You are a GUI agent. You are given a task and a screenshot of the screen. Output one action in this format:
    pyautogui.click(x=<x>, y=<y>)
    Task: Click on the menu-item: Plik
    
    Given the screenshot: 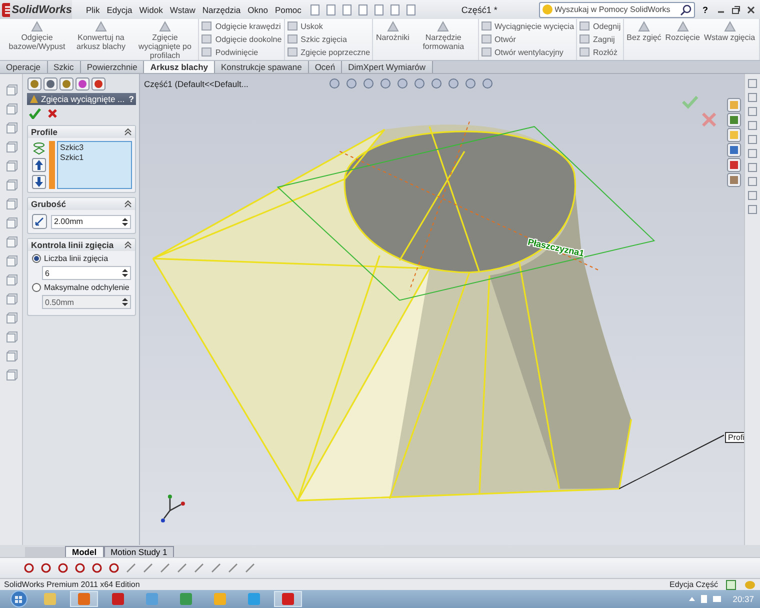 What is the action you would take?
    pyautogui.click(x=93, y=9)
    